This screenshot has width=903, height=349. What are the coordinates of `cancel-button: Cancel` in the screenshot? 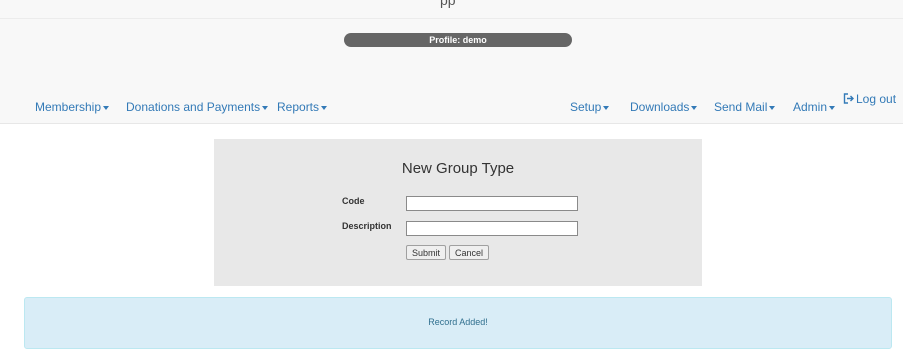 It's located at (469, 252).